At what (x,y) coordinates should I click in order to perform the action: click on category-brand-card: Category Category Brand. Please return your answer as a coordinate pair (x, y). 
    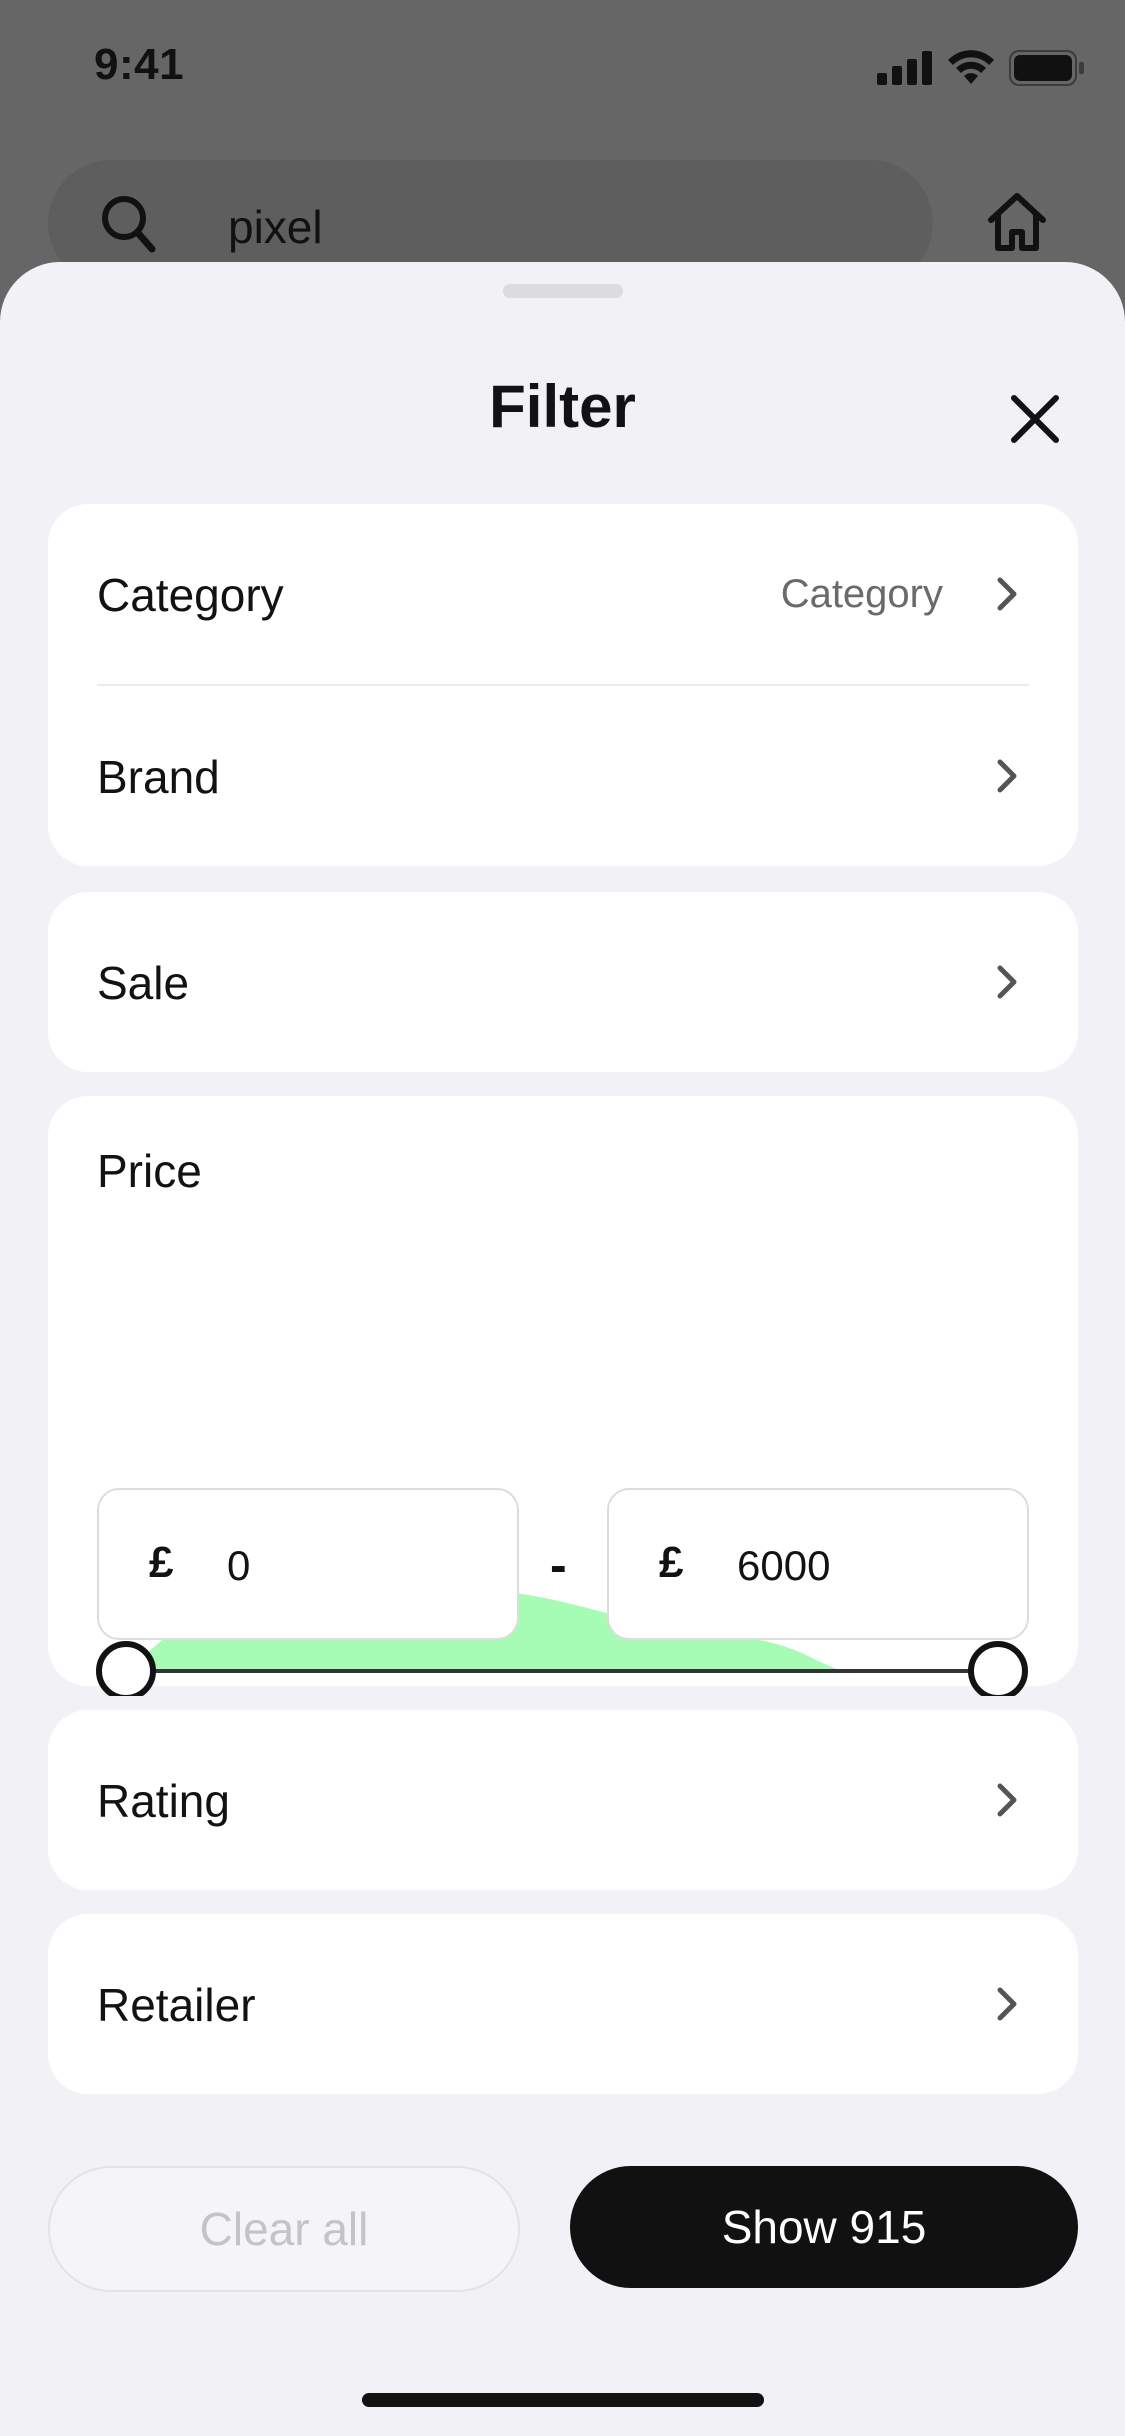
    Looking at the image, I should click on (563, 685).